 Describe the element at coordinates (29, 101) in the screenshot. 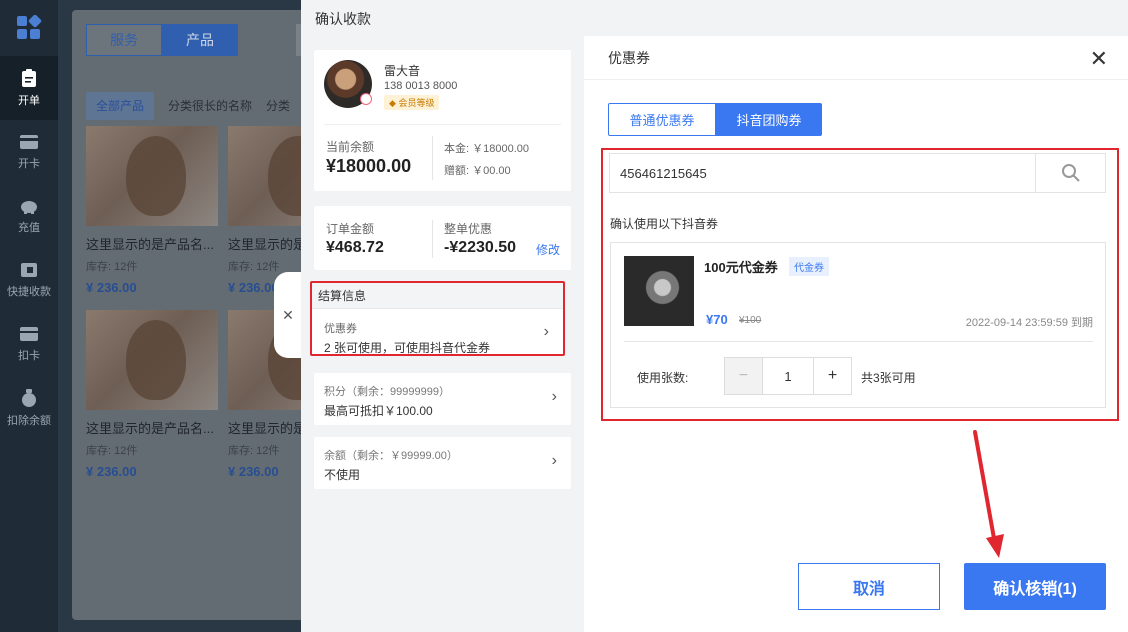

I see `nav-label: 开单` at that location.